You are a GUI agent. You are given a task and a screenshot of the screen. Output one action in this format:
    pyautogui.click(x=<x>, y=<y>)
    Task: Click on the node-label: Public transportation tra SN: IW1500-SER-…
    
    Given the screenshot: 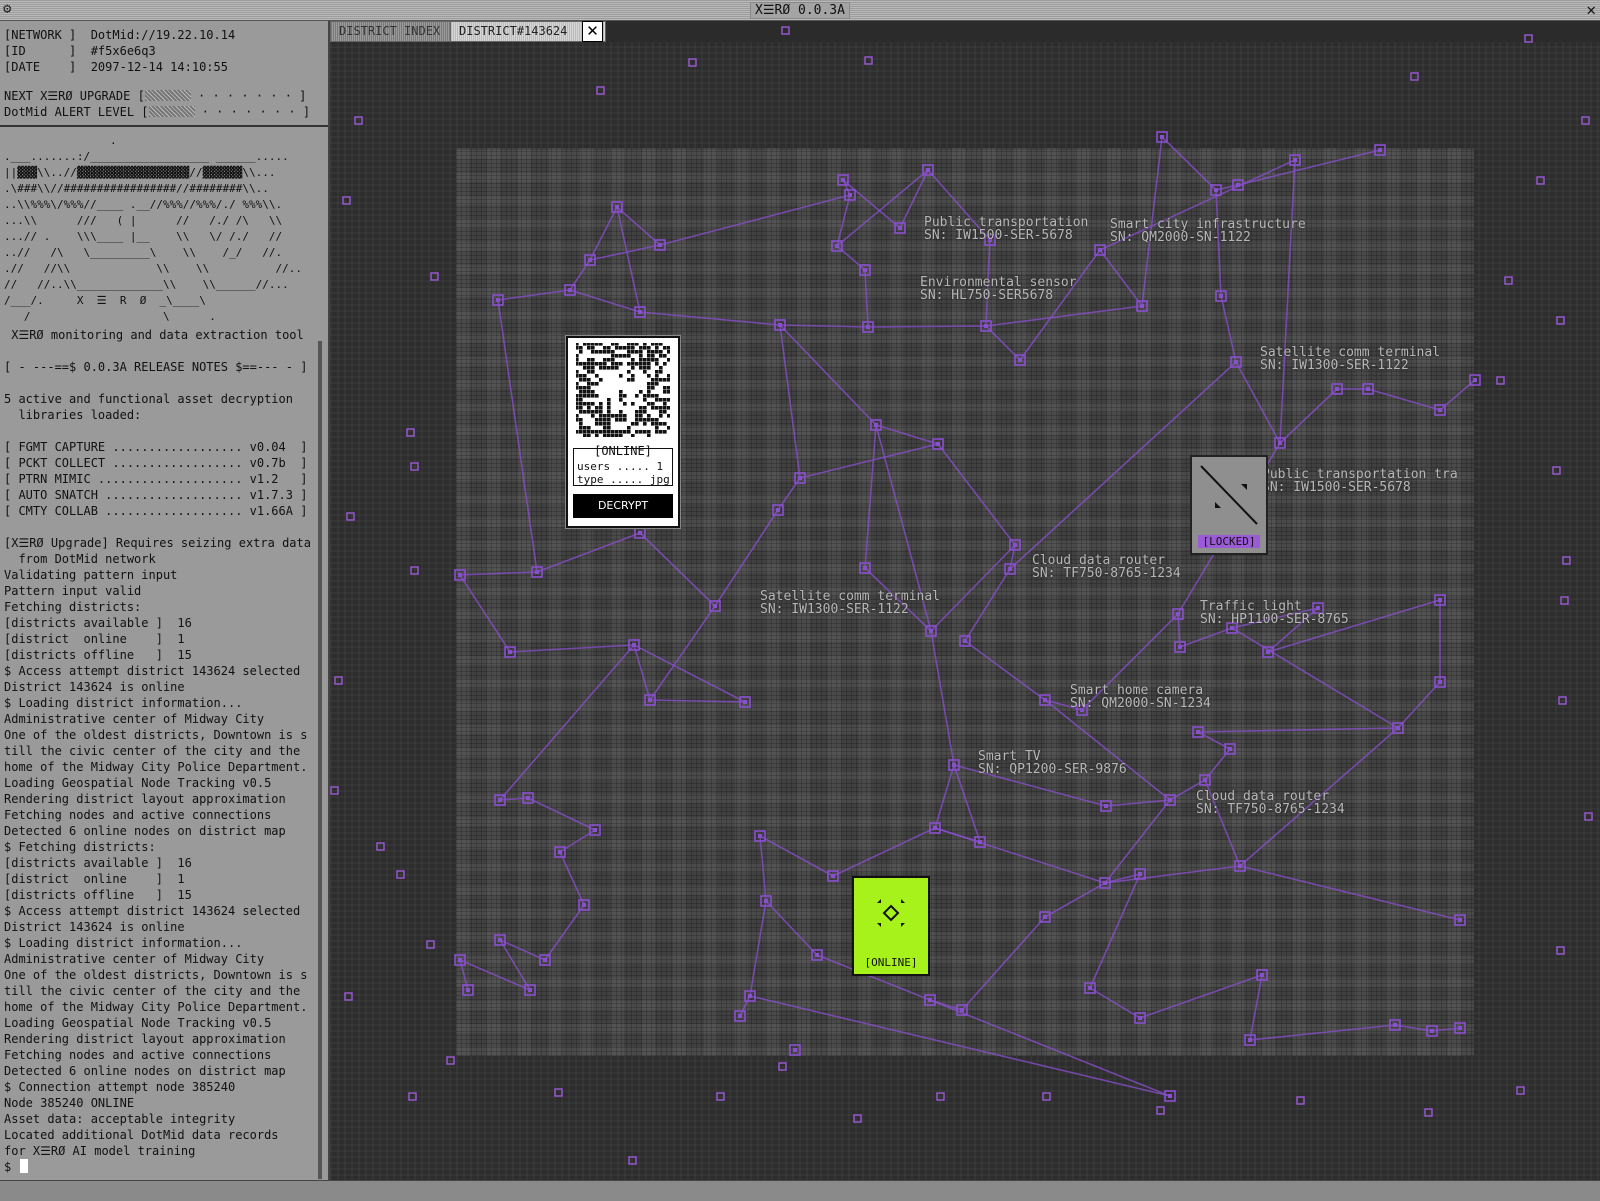 What is the action you would take?
    pyautogui.click(x=1360, y=481)
    